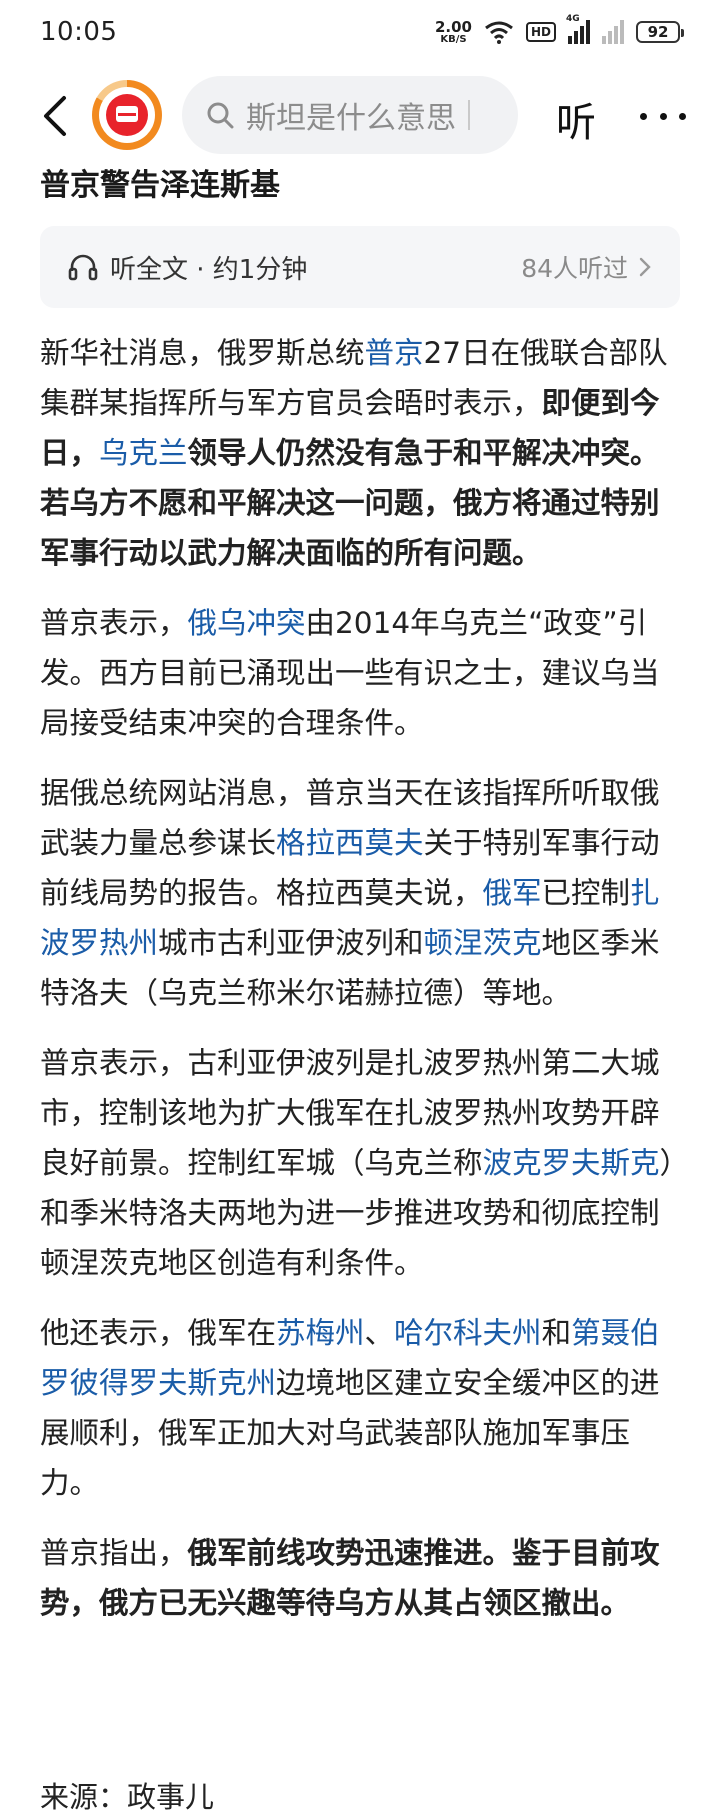  Describe the element at coordinates (360, 267) in the screenshot. I see `listen-full-text-card: 听全文 · 约1分钟 84人听过` at that location.